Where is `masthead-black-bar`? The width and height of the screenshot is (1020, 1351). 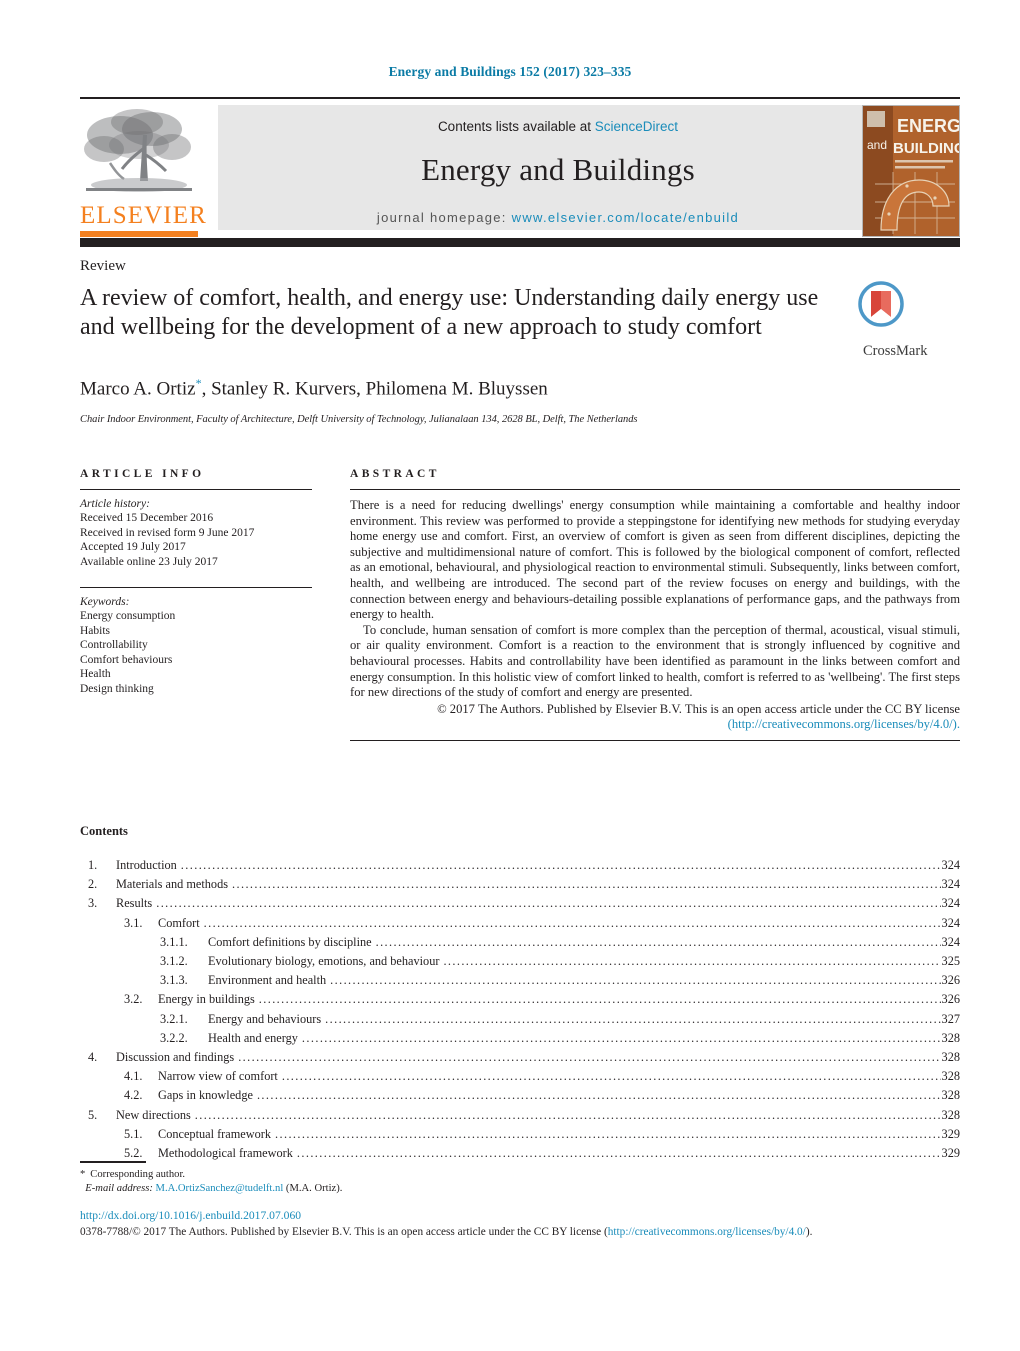
masthead-black-bar is located at coordinates (520, 242).